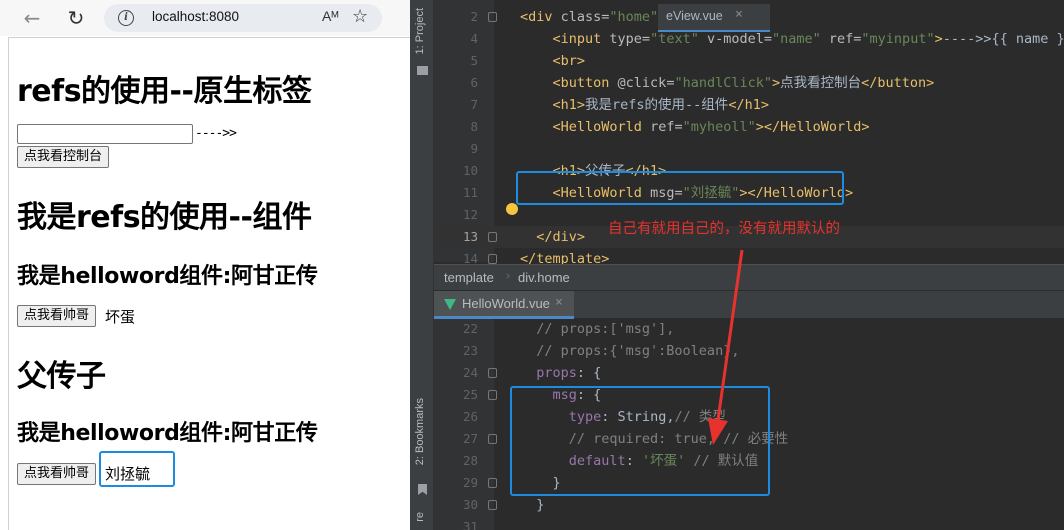 This screenshot has width=1064, height=530. What do you see at coordinates (422, 70) in the screenshot?
I see `folder-icon` at bounding box center [422, 70].